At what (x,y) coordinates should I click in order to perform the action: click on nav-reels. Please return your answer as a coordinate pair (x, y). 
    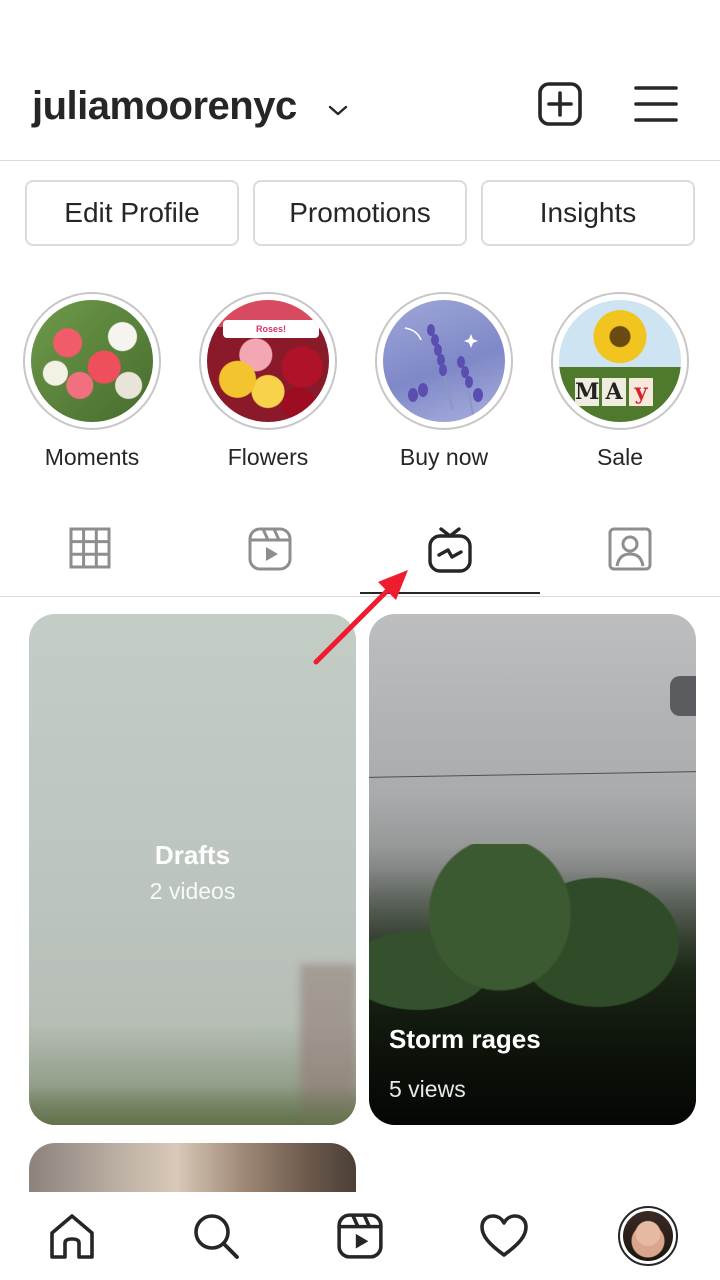
    Looking at the image, I should click on (360, 1236).